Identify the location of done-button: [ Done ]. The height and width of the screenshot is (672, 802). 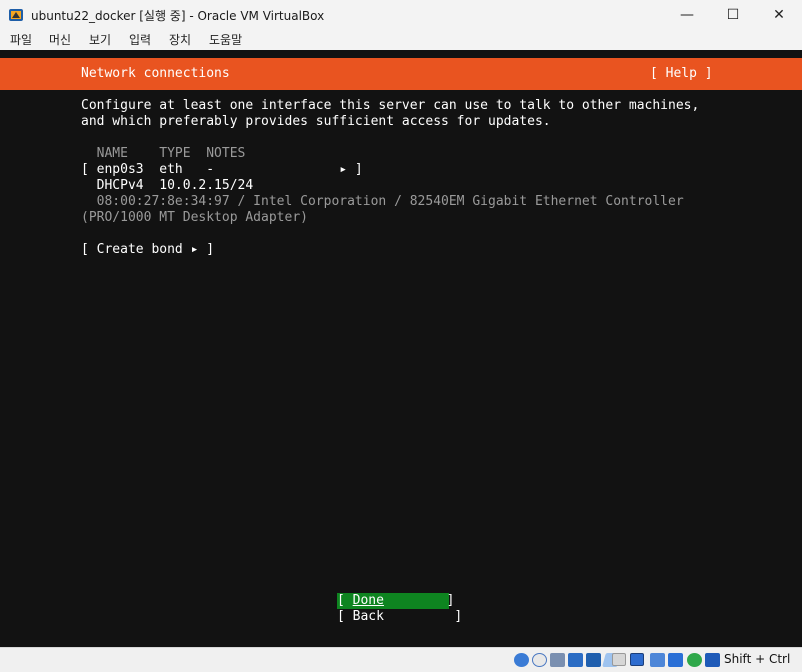
(395, 601).